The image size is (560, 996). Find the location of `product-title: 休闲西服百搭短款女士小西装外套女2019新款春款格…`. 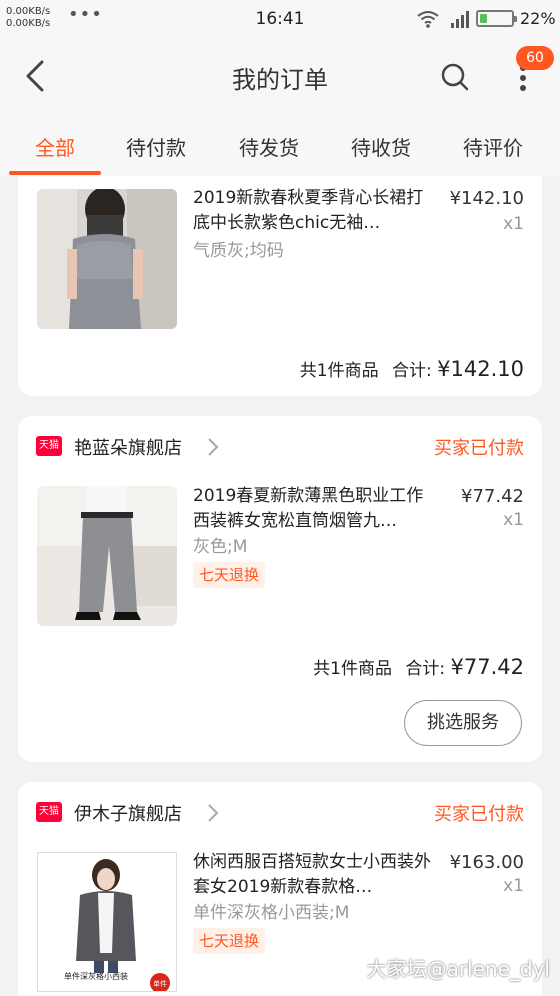

product-title: 休闲西服百搭短款女士小西装外套女2019新款春款格… is located at coordinates (313, 875).